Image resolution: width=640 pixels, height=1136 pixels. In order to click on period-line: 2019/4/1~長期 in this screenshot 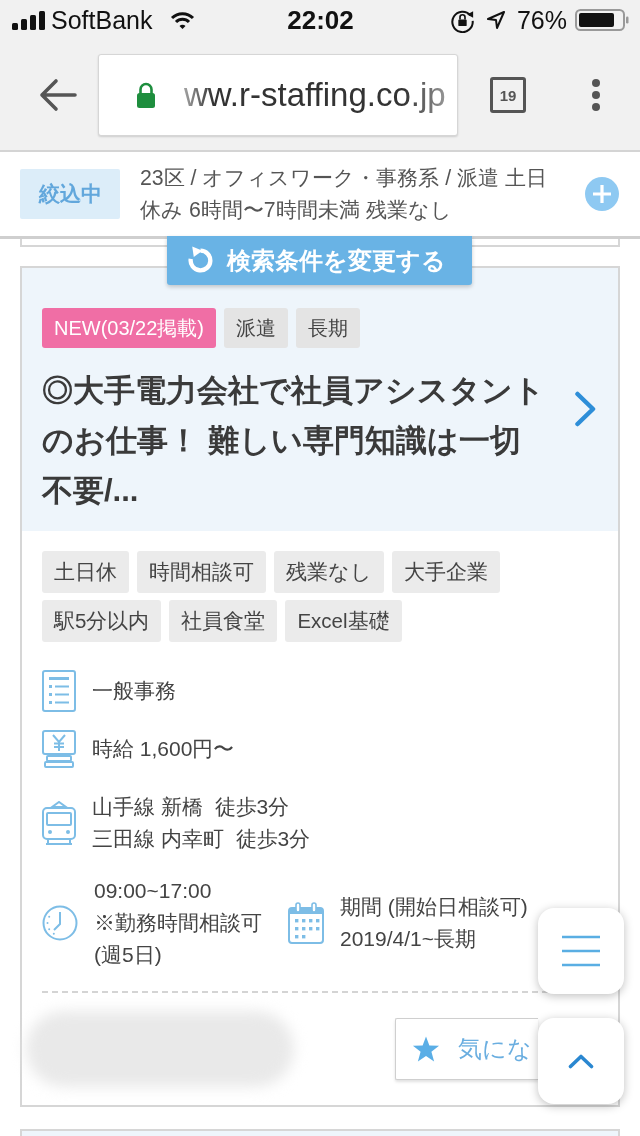, I will do `click(408, 939)`.